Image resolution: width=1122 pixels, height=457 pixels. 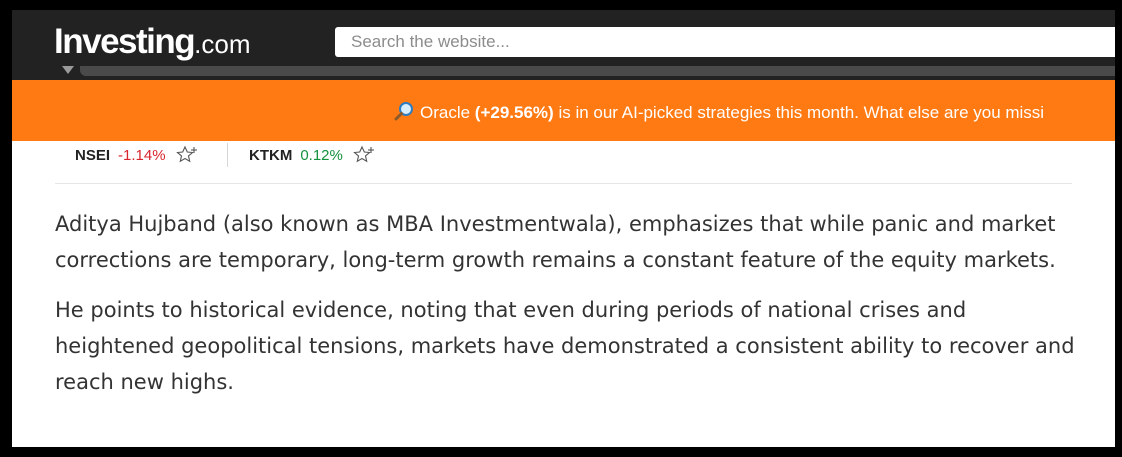 What do you see at coordinates (321, 155) in the screenshot?
I see `ticker-change: 0.12%` at bounding box center [321, 155].